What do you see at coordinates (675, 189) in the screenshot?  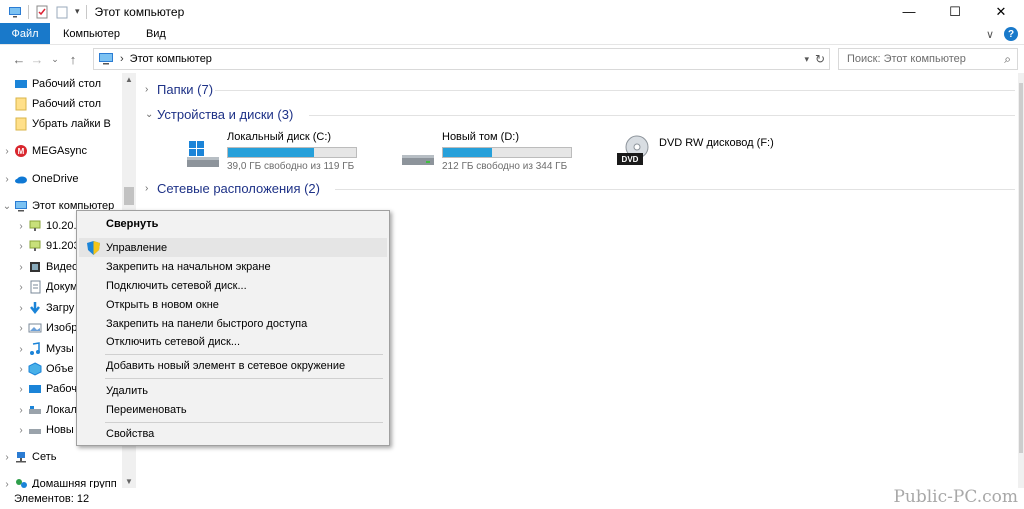 I see `group-divider` at bounding box center [675, 189].